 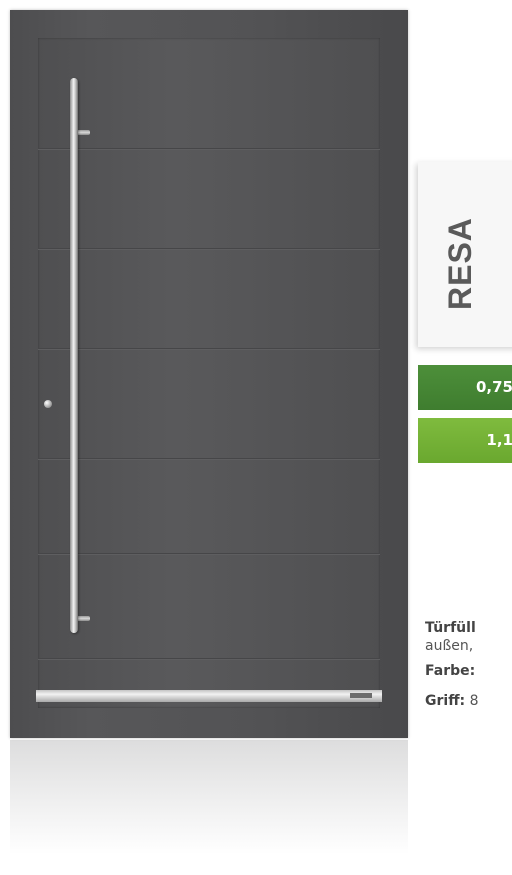 What do you see at coordinates (74, 355) in the screenshot?
I see `door-handle-bar` at bounding box center [74, 355].